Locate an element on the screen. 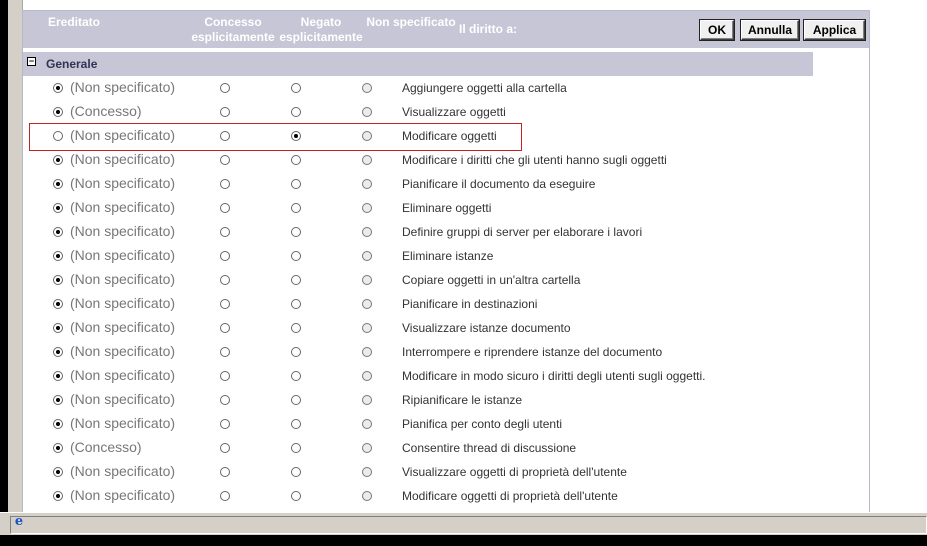  right-description: Ripianificare le istanze is located at coordinates (462, 400).